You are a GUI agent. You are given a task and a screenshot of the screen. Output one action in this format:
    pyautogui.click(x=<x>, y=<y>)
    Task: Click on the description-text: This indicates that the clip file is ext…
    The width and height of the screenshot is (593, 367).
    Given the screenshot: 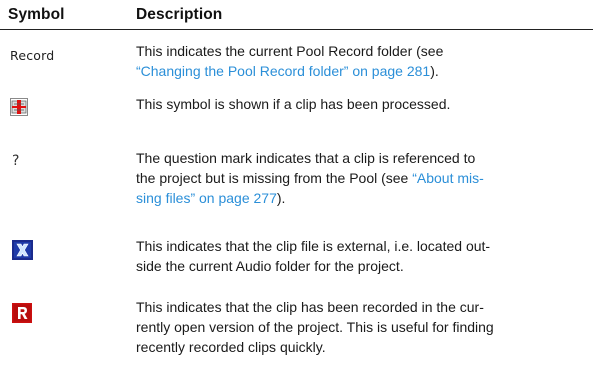 What is the action you would take?
    pyautogui.click(x=313, y=246)
    